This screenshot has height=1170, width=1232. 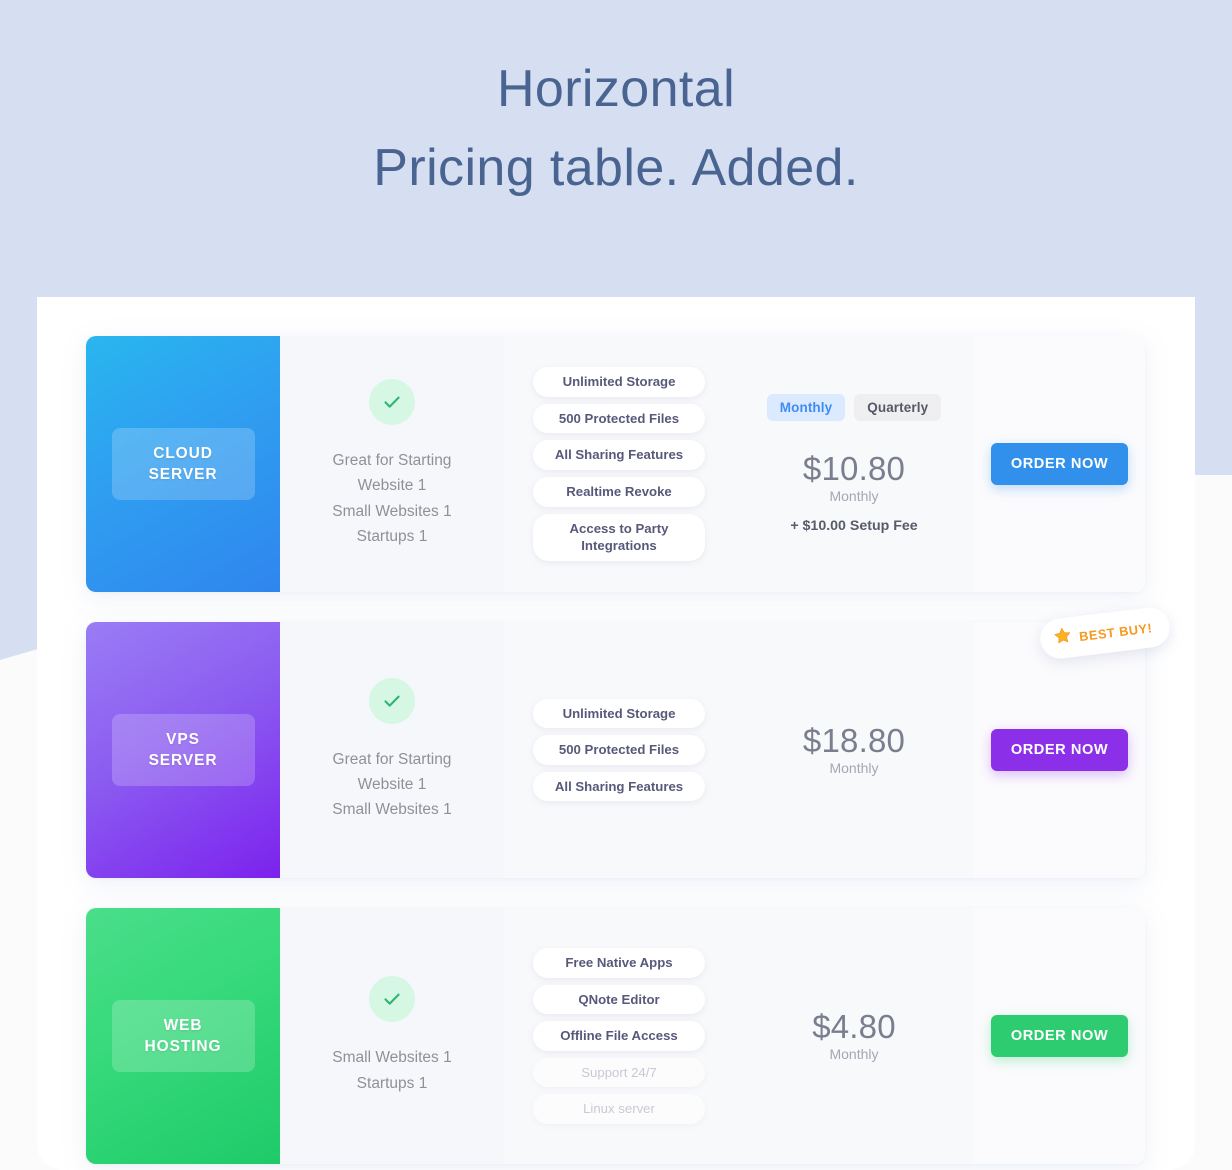 I want to click on plan-description-web-hosting: Small Websites 1 Startups 1, so click(x=392, y=1036).